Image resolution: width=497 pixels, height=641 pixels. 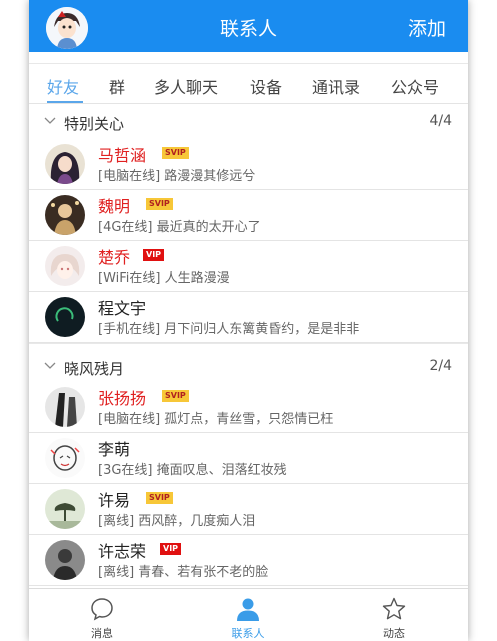 What do you see at coordinates (248, 266) in the screenshot?
I see `contact-row: 楚乔 VIP [WiFi在线] 人生路漫漫` at bounding box center [248, 266].